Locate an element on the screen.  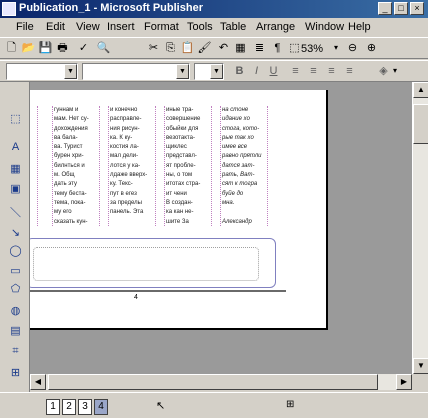
window-title: Publication_1 - Microsoft Publisher is located at coordinates (111, 8).